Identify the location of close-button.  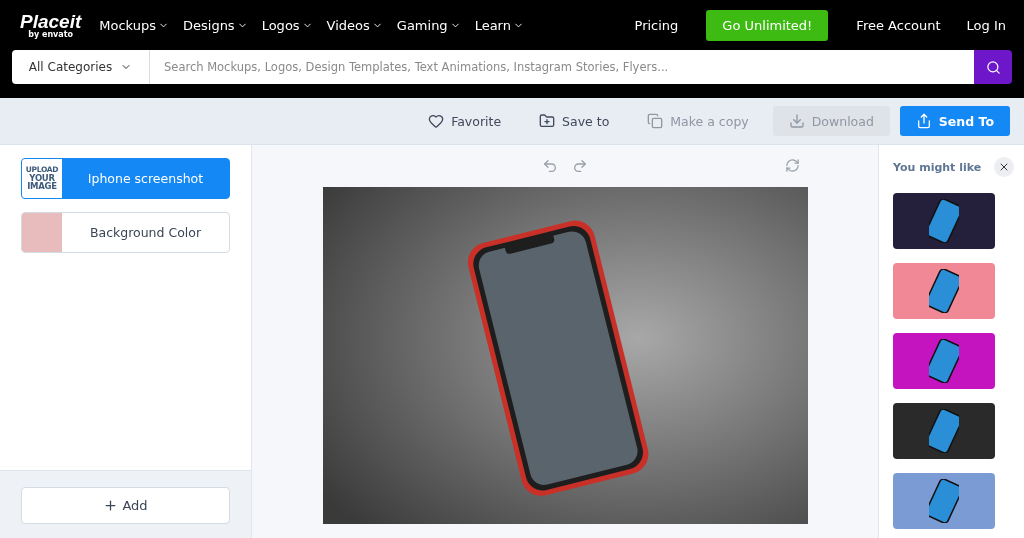
(1004, 167).